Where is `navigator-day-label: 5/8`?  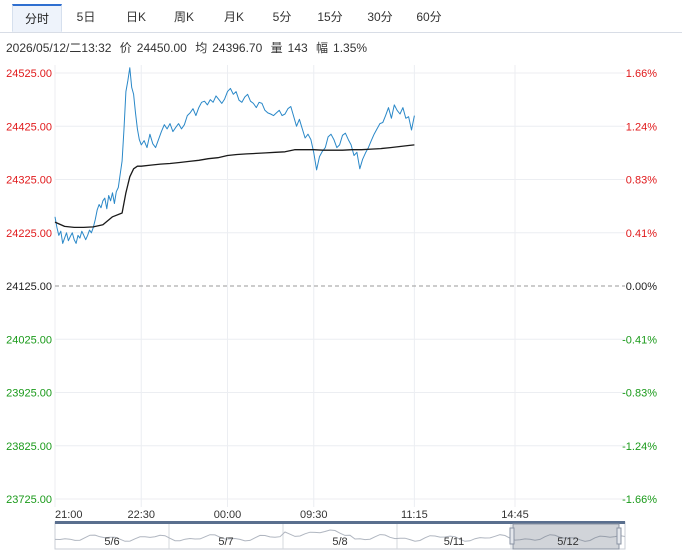
navigator-day-label: 5/8 is located at coordinates (339, 542).